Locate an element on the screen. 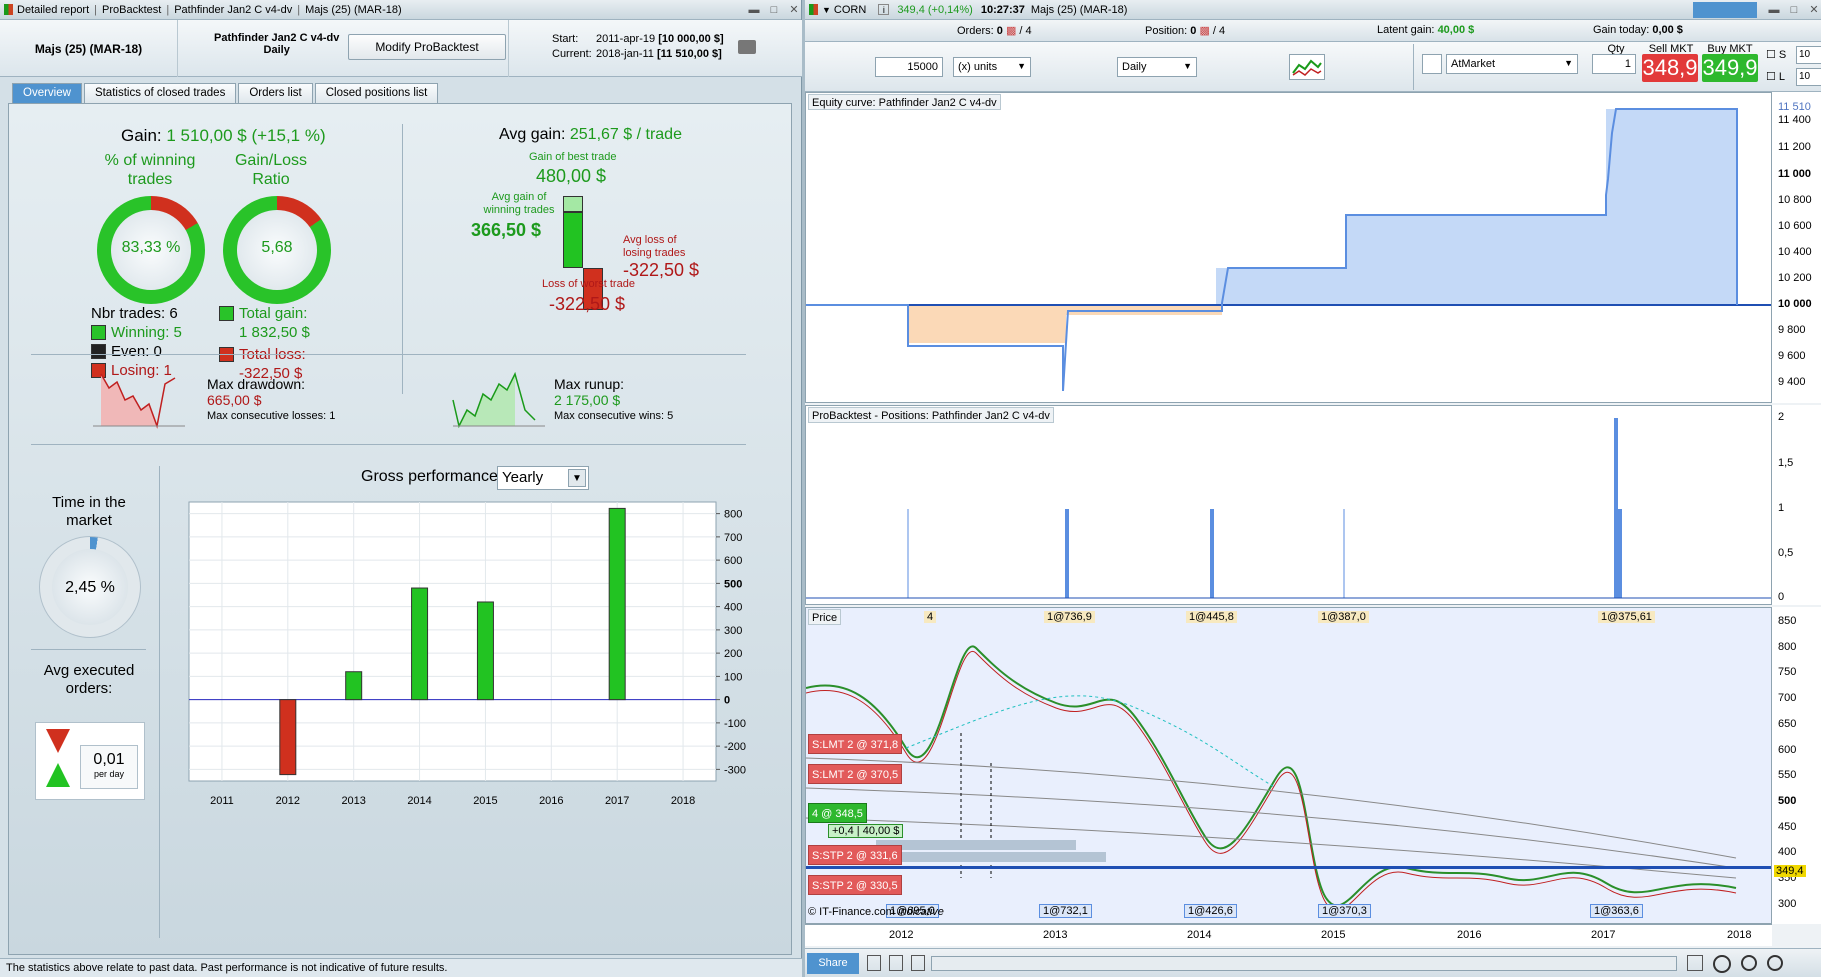  bar is located at coordinates (420, 644).